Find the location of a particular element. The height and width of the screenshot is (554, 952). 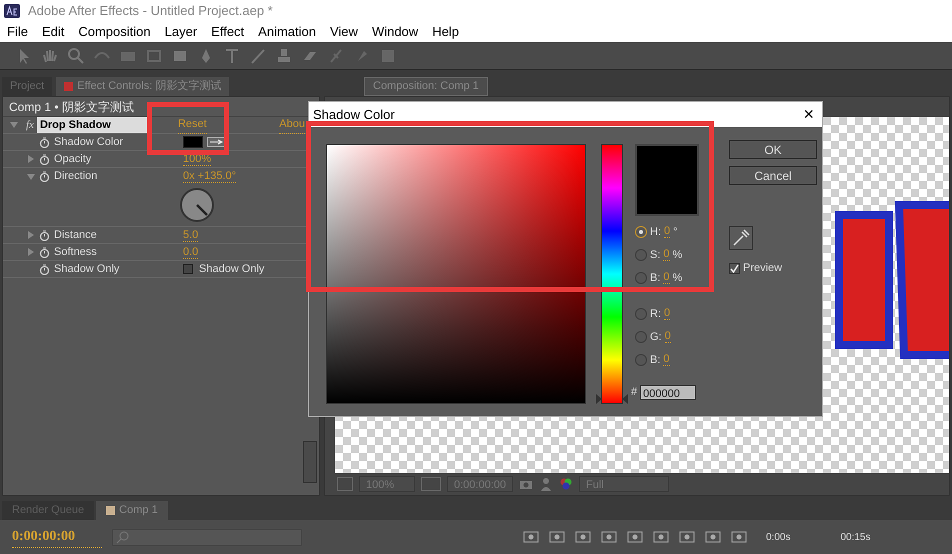

monitor-icon is located at coordinates (345, 484).